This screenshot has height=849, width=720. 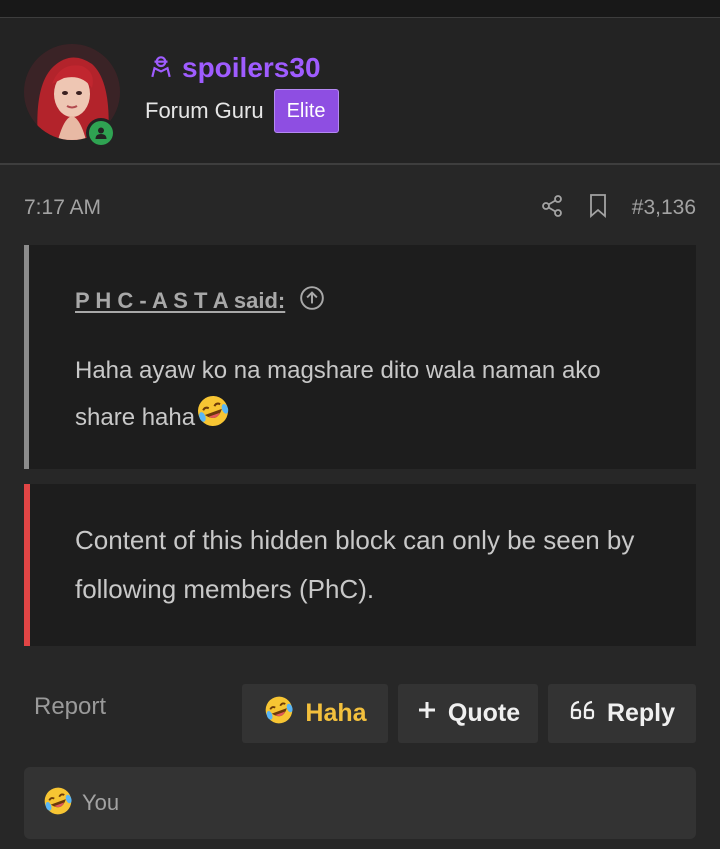 I want to click on user-title-row: Forum Guru Elite, so click(x=242, y=111).